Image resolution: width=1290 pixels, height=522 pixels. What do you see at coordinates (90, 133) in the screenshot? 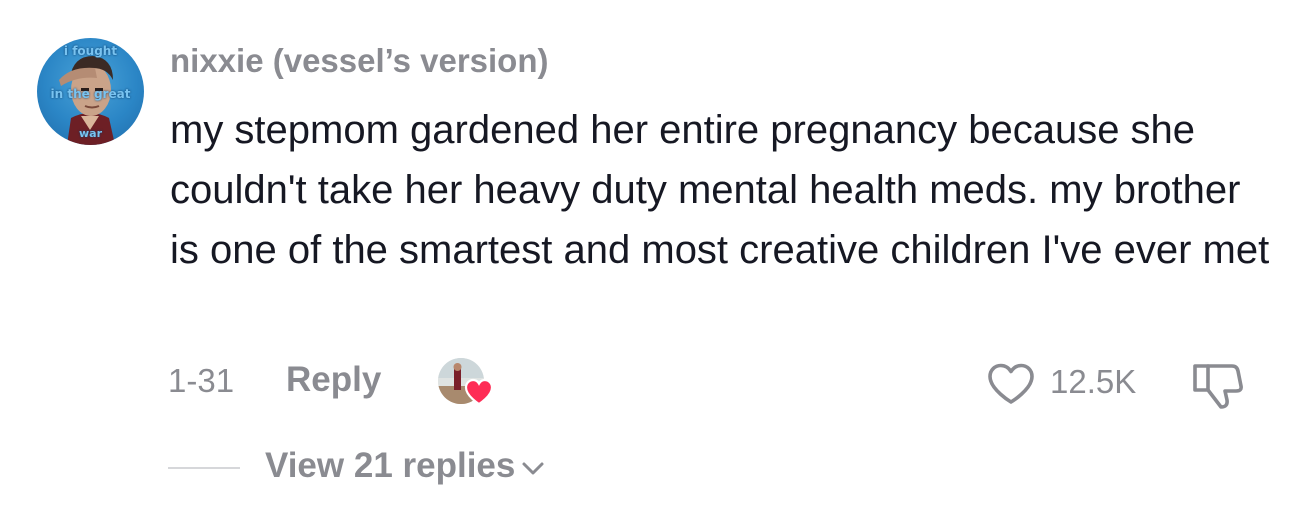
I see `avatar-caption-line: war` at bounding box center [90, 133].